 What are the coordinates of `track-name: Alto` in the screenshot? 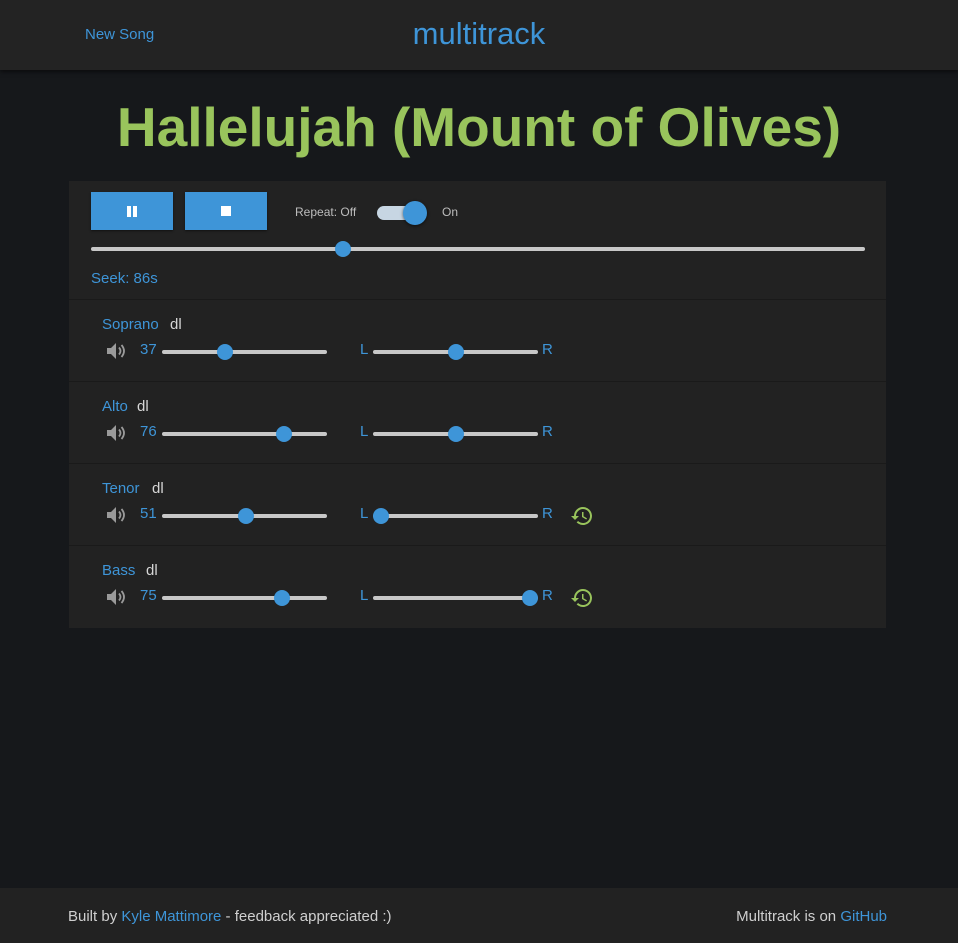 It's located at (115, 406).